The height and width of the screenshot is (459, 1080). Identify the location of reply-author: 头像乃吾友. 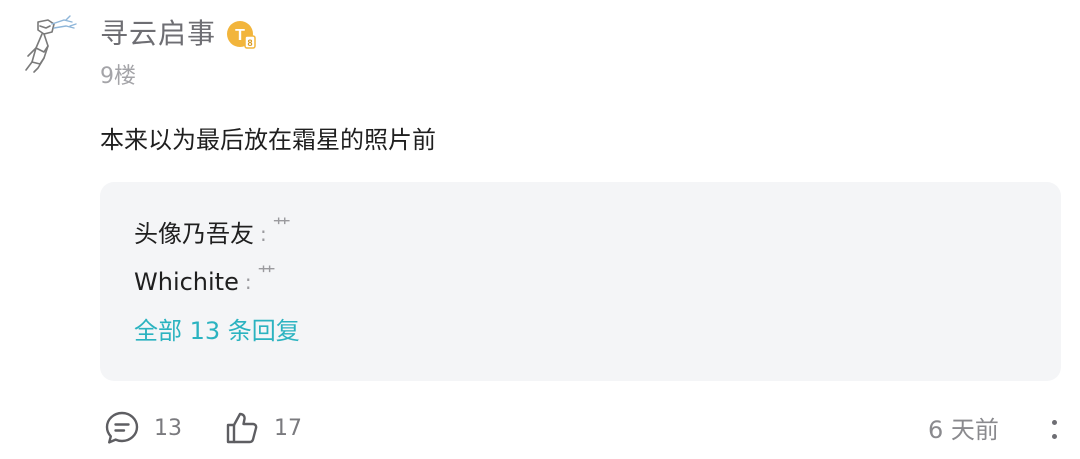
(194, 234).